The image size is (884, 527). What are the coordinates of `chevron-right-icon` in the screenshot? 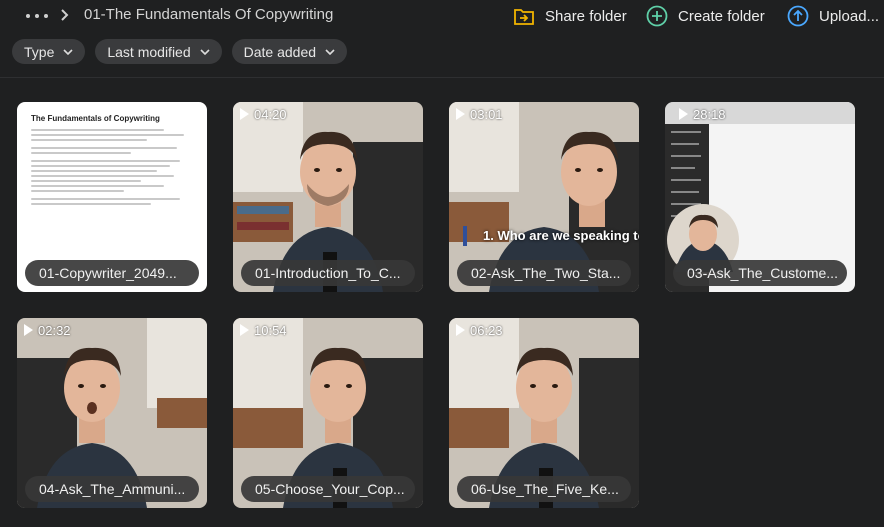 It's located at (65, 15).